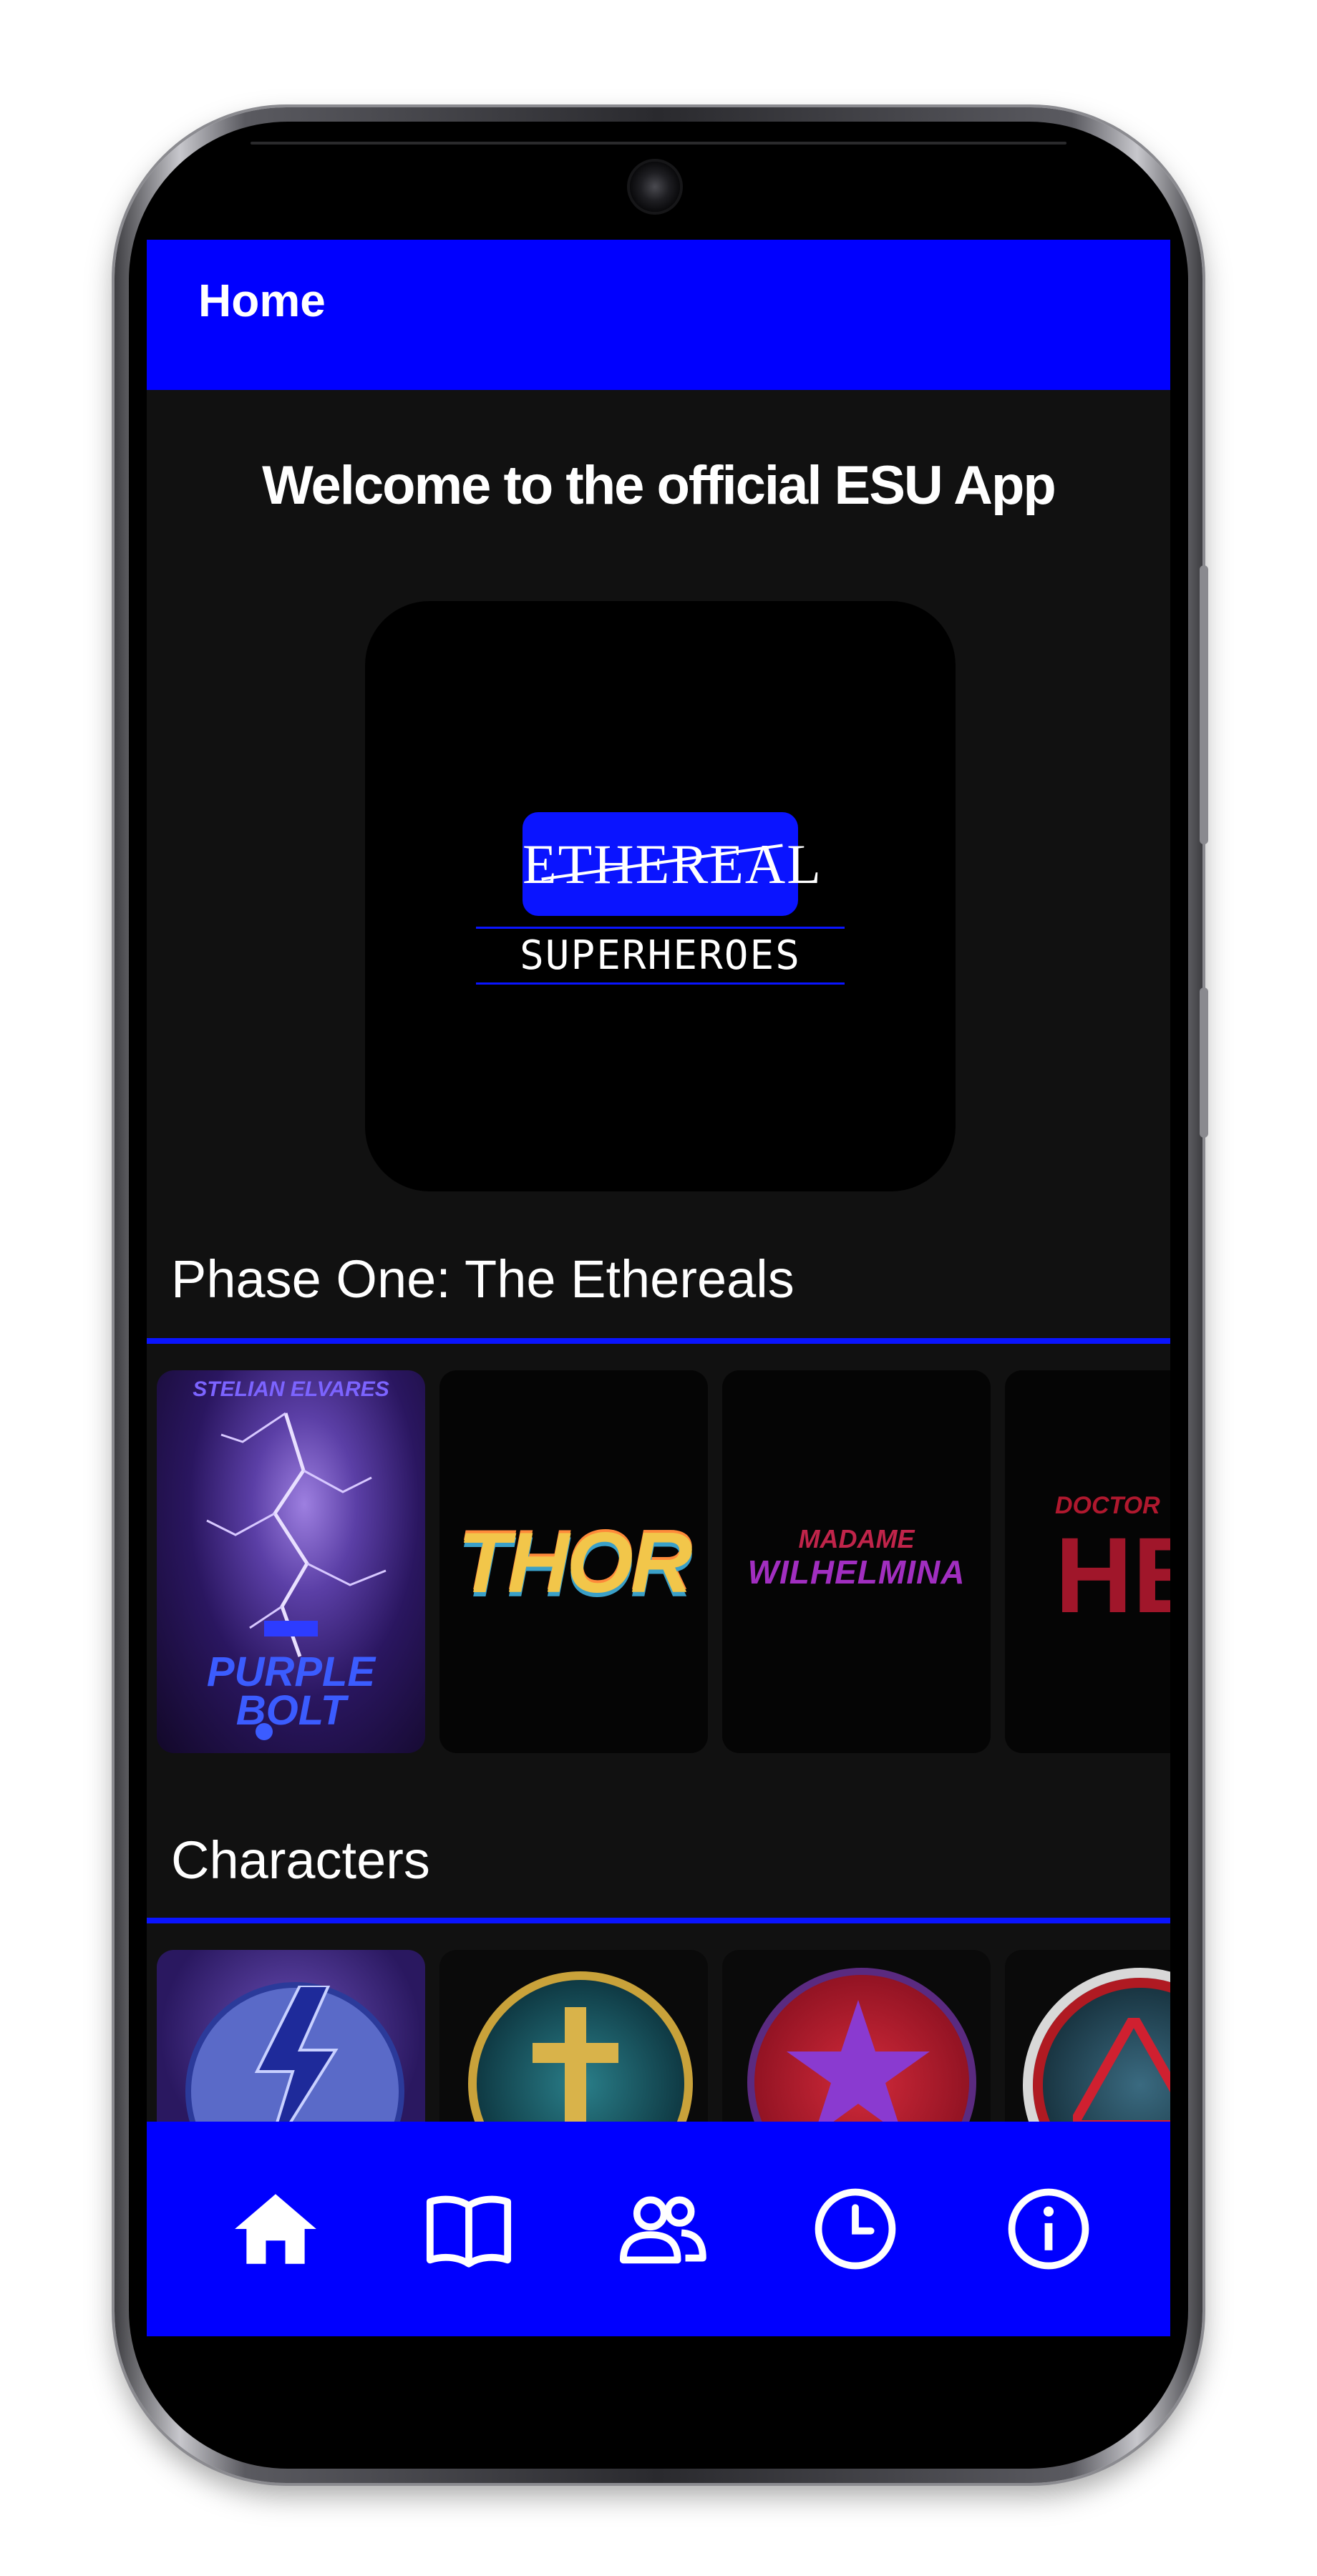 This screenshot has width=1317, height=2576. I want to click on nav-timeline, so click(855, 2228).